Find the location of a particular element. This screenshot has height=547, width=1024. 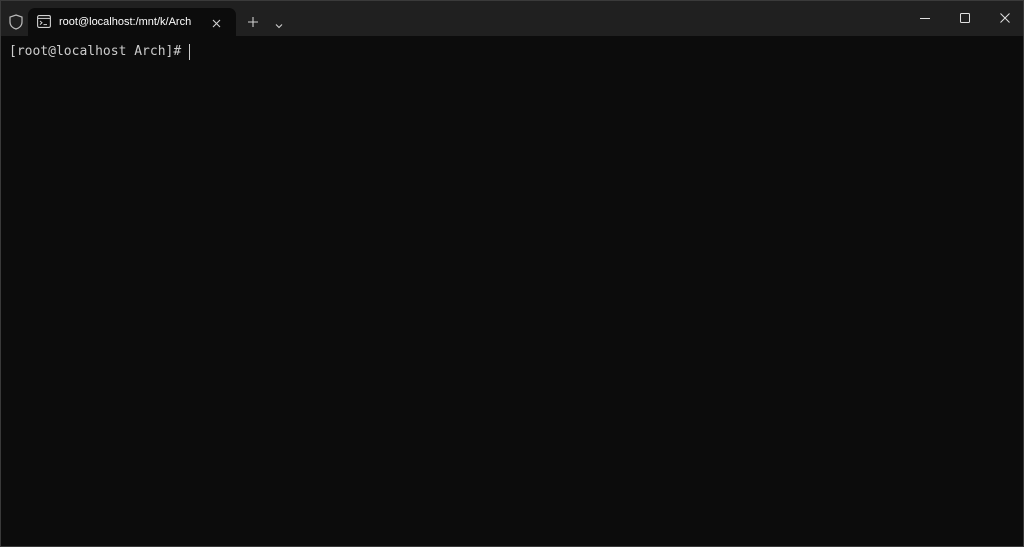

title-bar: root@localhost:/mnt/k/Arch is located at coordinates (512, 18).